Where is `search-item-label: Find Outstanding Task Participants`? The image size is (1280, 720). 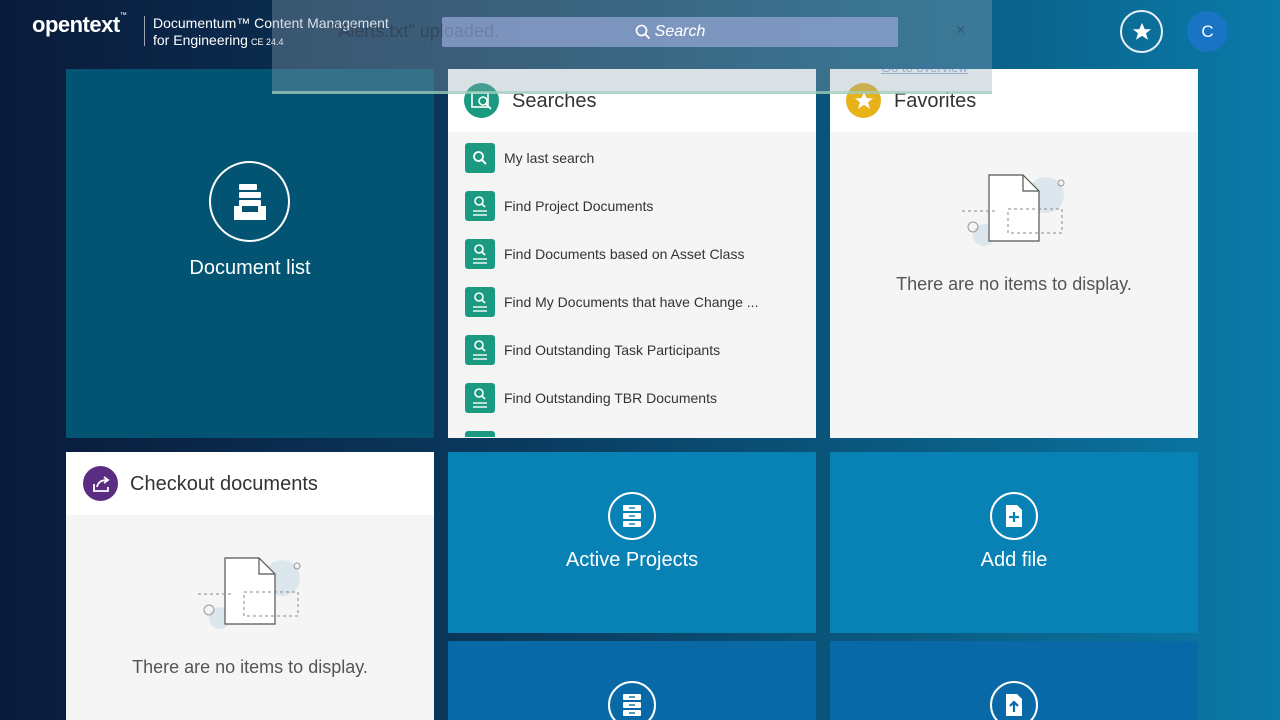 search-item-label: Find Outstanding Task Participants is located at coordinates (612, 350).